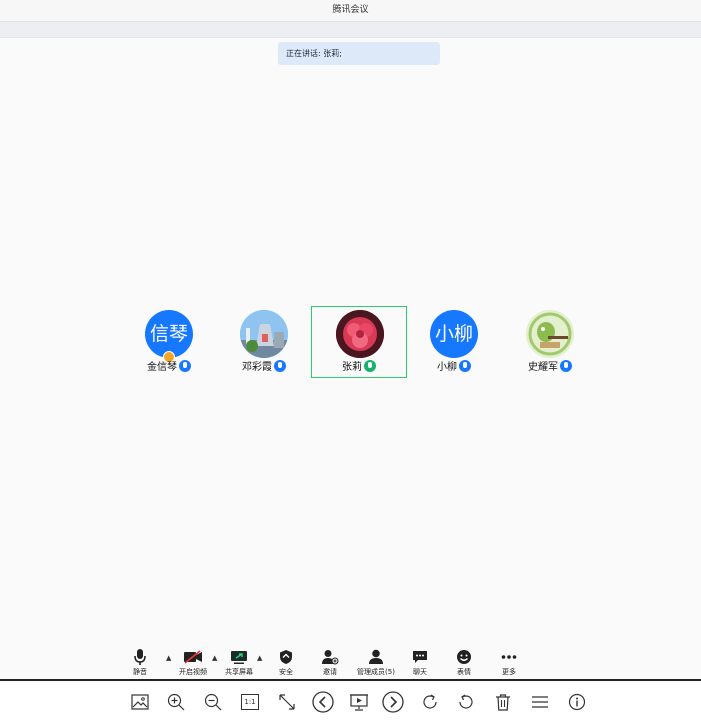  What do you see at coordinates (393, 702) in the screenshot?
I see `next-icon` at bounding box center [393, 702].